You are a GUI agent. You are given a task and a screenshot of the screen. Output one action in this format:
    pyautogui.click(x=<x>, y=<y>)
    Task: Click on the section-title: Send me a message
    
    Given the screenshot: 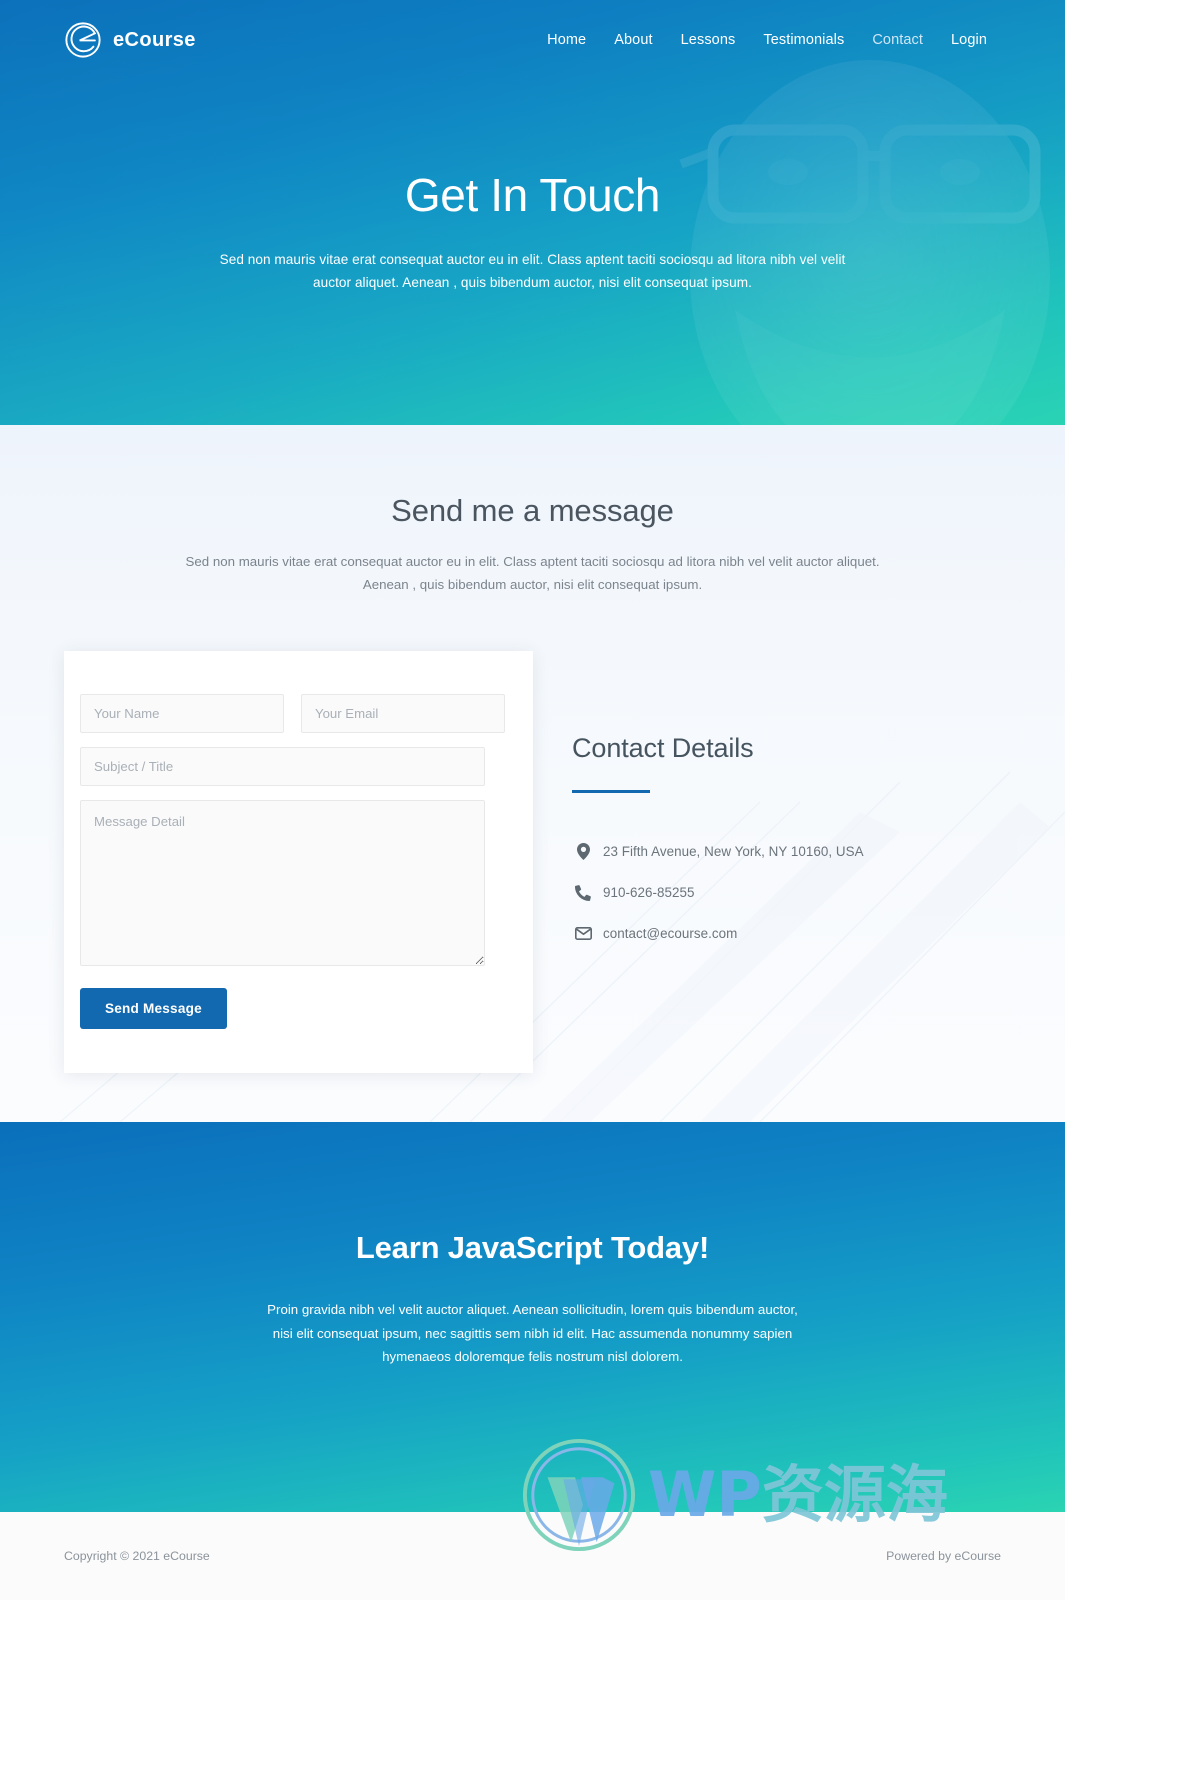 What is the action you would take?
    pyautogui.click(x=532, y=510)
    